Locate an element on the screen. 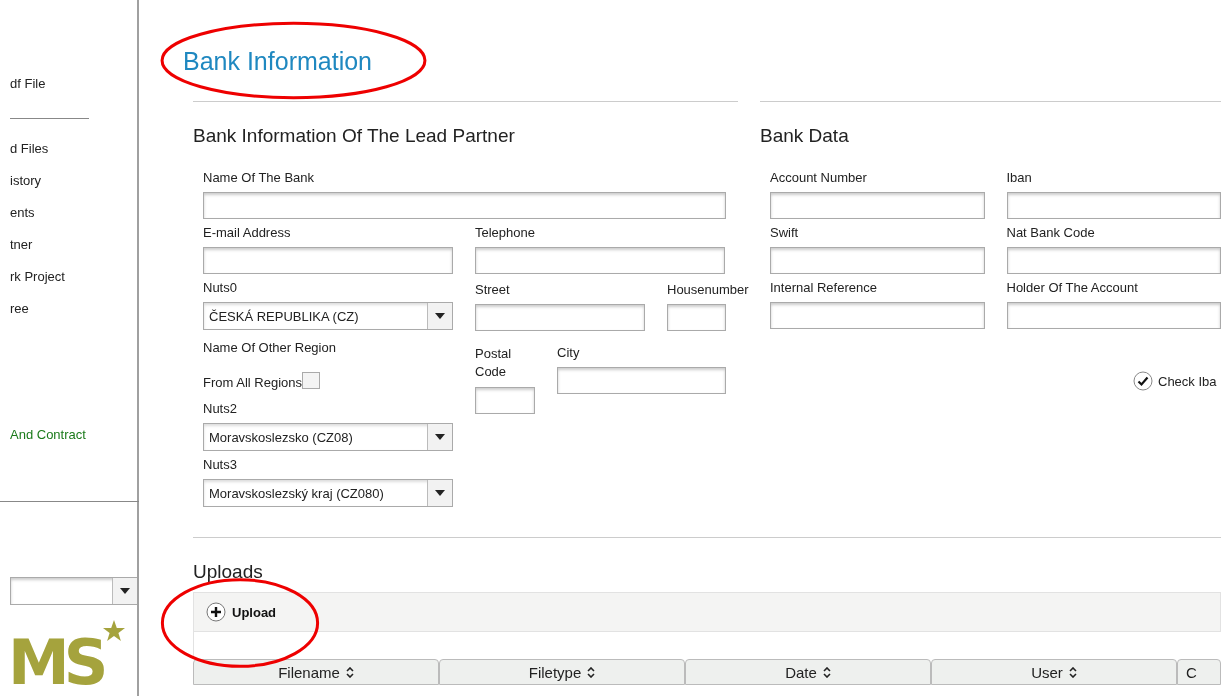  column-header: User is located at coordinates (1054, 672).